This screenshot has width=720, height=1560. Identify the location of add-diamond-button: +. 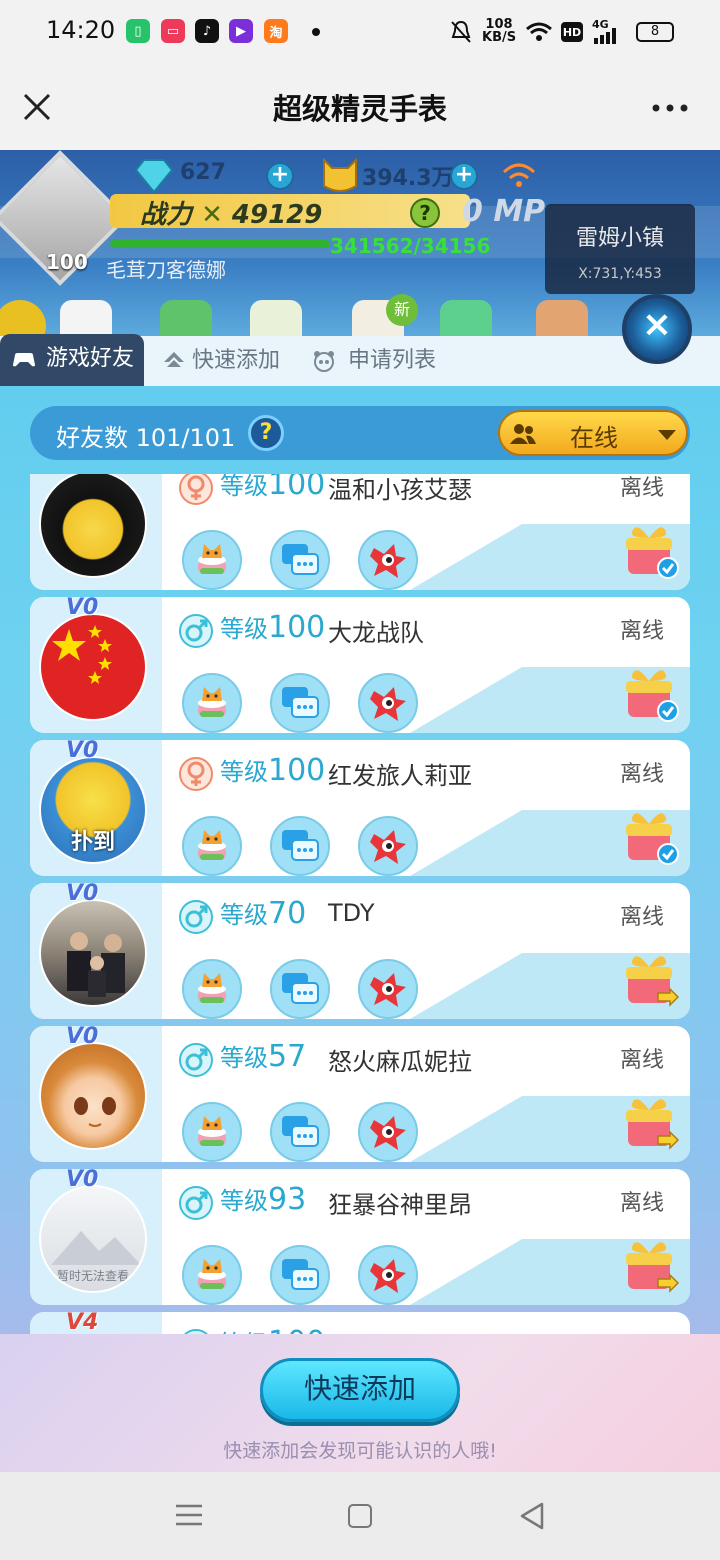
(280, 176).